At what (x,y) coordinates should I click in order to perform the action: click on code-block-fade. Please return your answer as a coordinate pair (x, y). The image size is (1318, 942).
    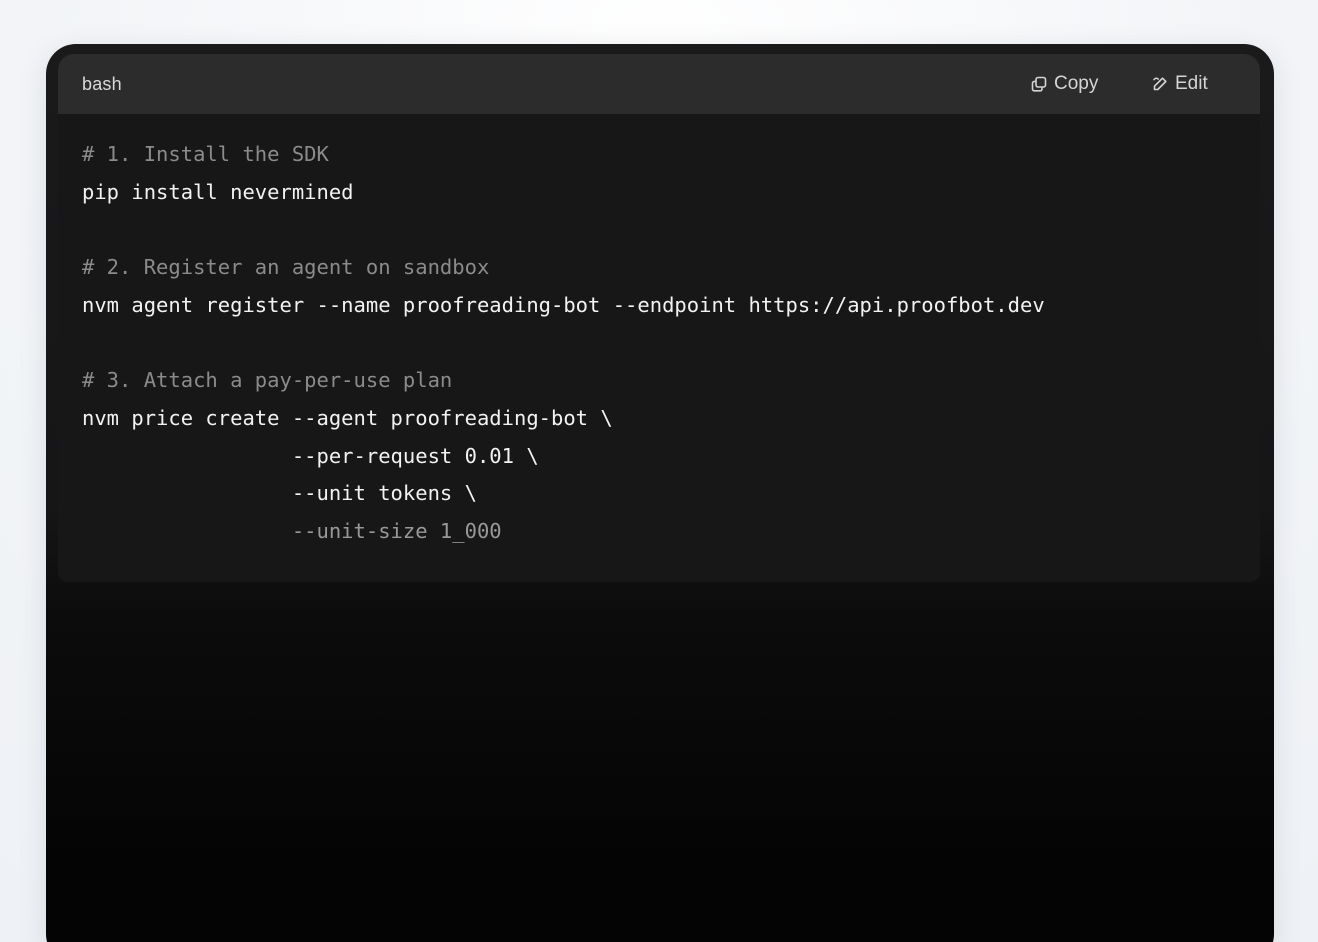
    Looking at the image, I should click on (659, 569).